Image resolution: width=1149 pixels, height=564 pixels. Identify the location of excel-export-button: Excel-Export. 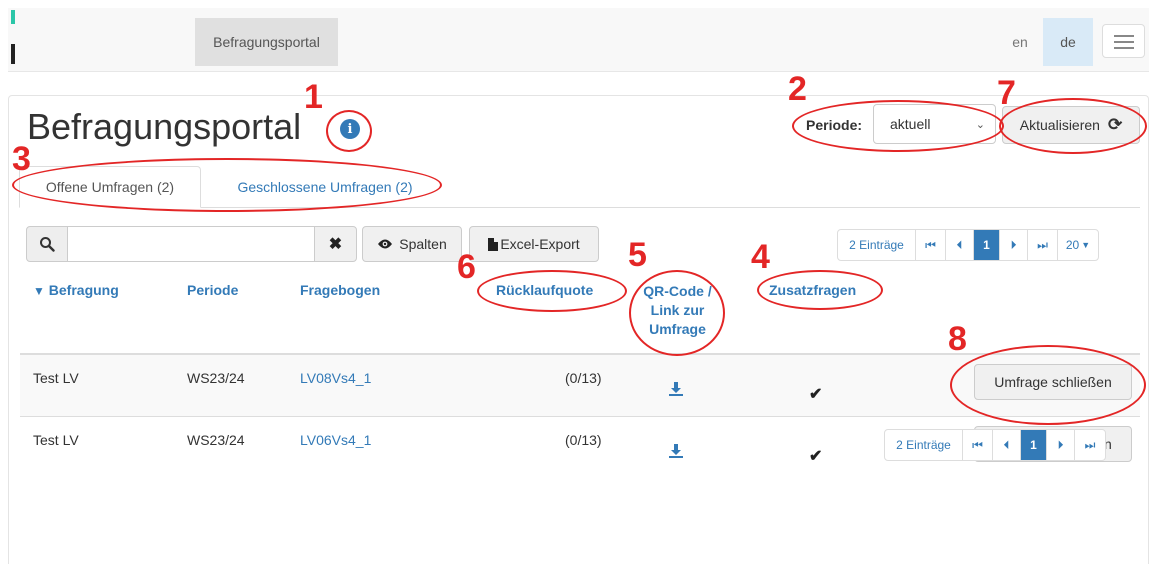
(534, 244).